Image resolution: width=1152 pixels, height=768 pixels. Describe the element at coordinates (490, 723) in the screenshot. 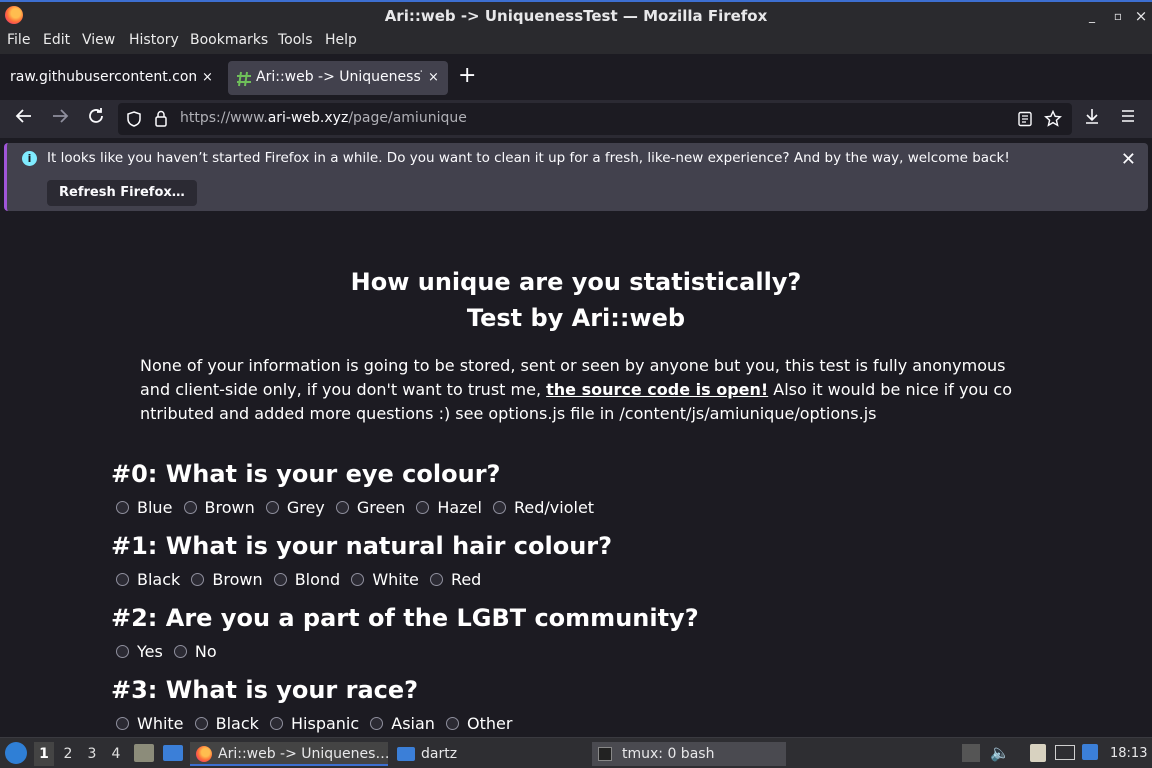

I see `option-label: Other` at that location.